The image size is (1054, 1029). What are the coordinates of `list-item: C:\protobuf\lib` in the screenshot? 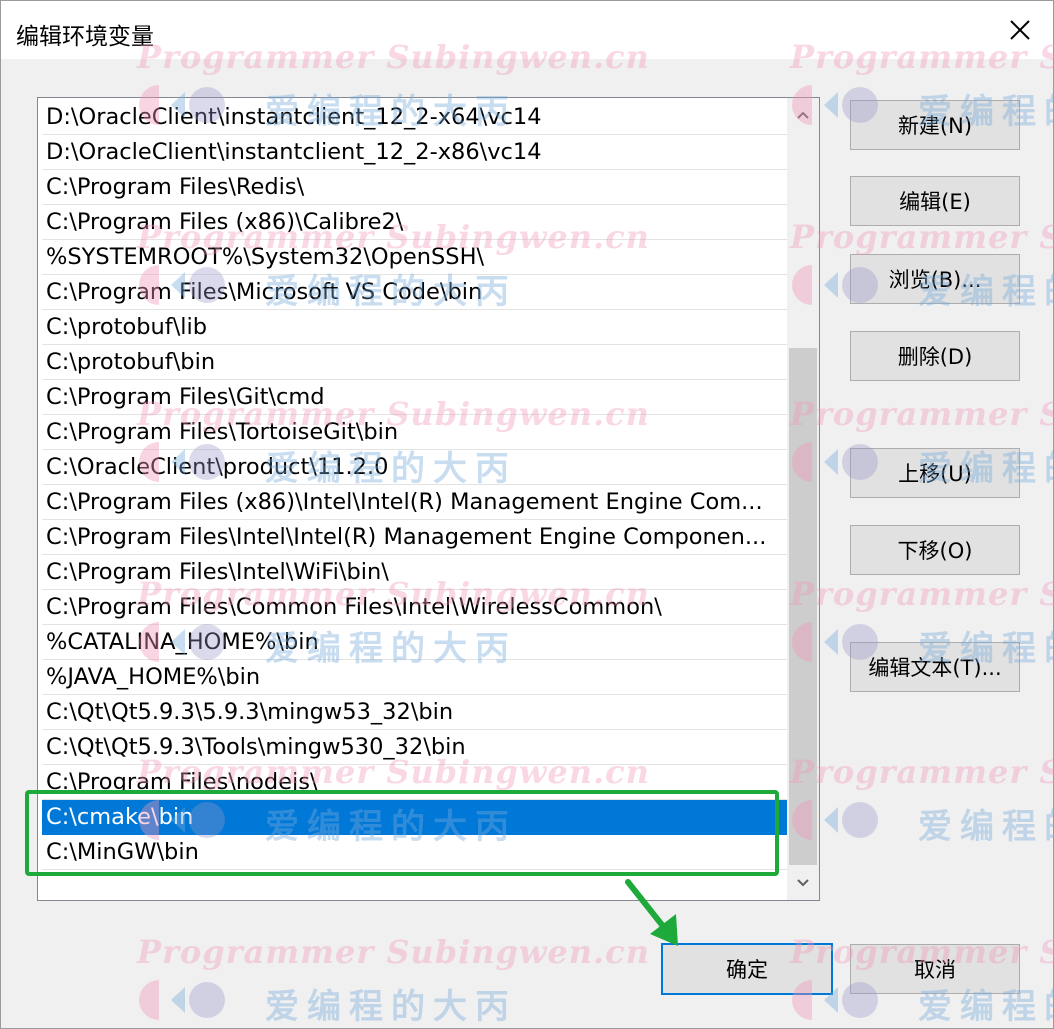 It's located at (414, 327).